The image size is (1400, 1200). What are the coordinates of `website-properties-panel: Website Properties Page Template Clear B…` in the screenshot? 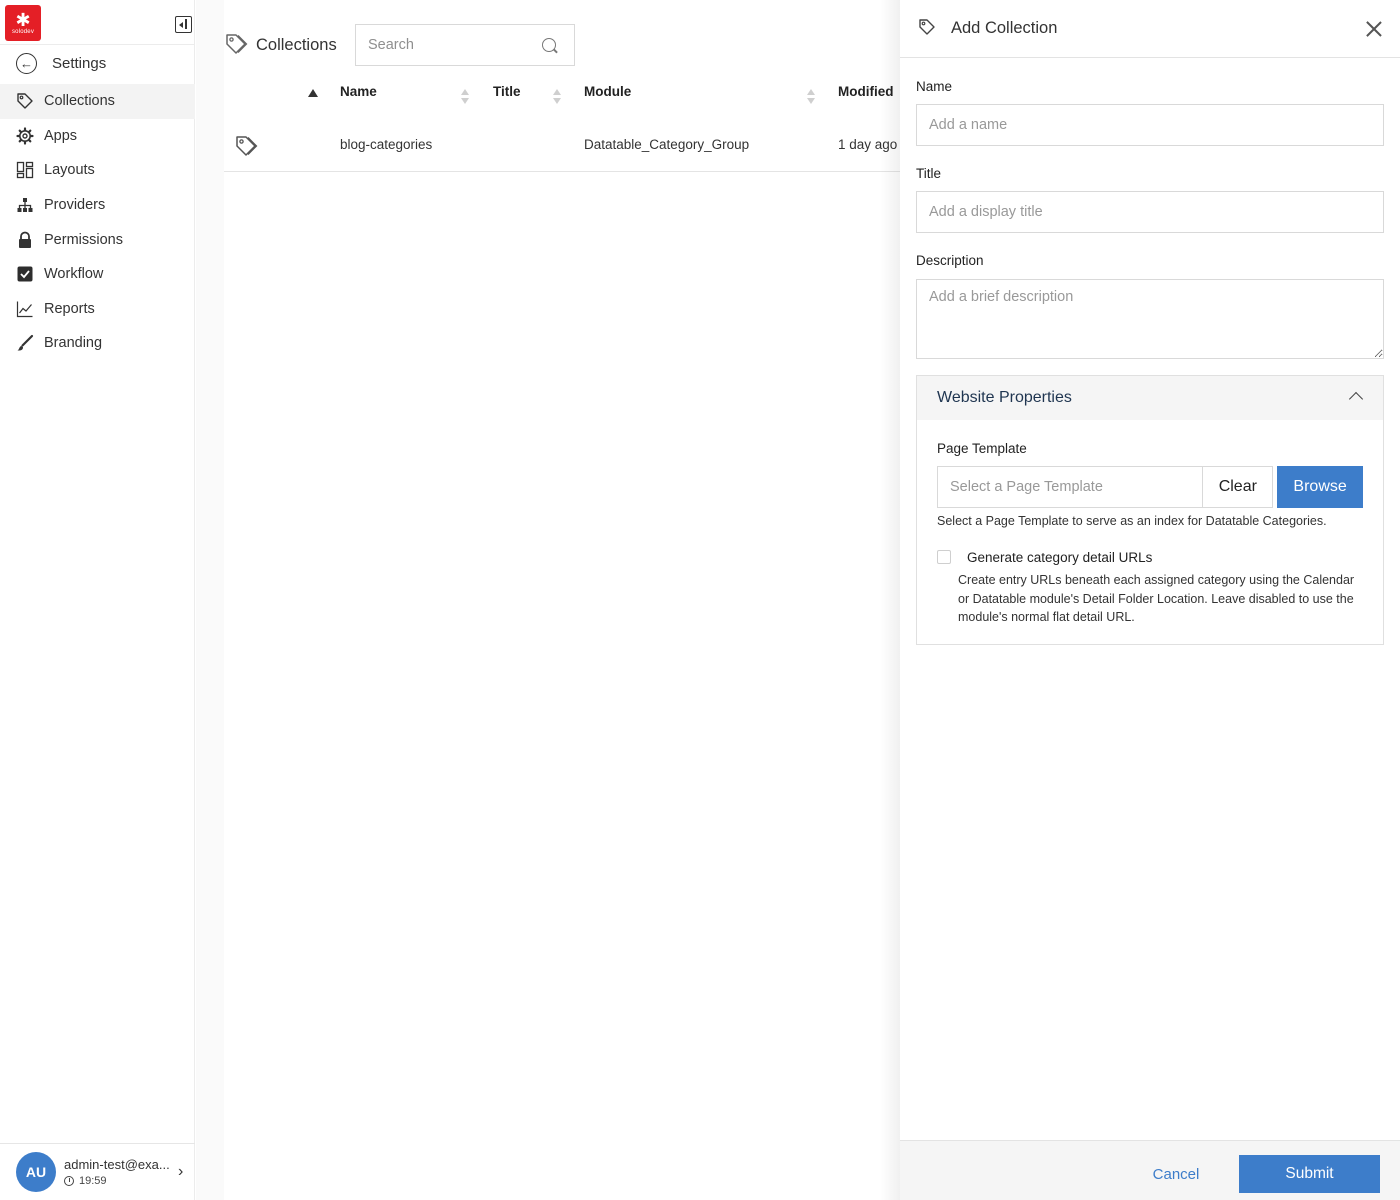 It's located at (1150, 510).